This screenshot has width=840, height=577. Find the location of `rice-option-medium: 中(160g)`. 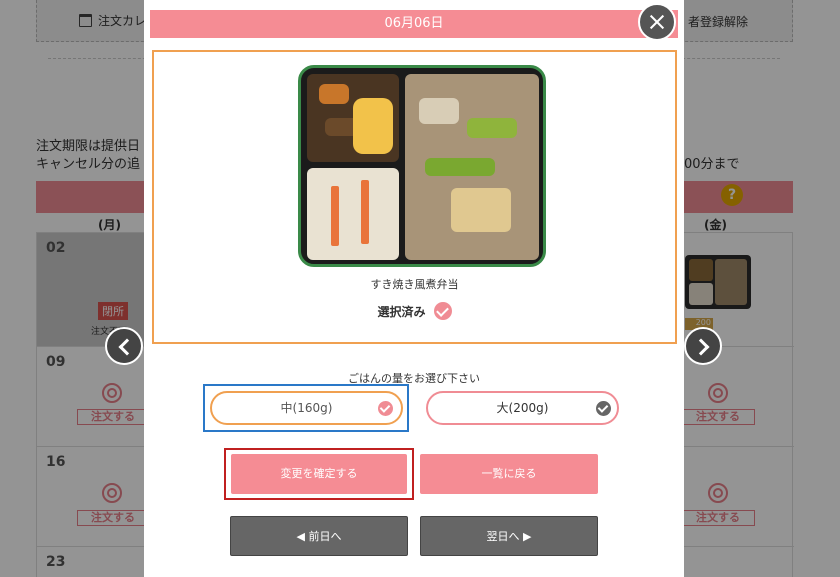

rice-option-medium: 中(160g) is located at coordinates (306, 408).